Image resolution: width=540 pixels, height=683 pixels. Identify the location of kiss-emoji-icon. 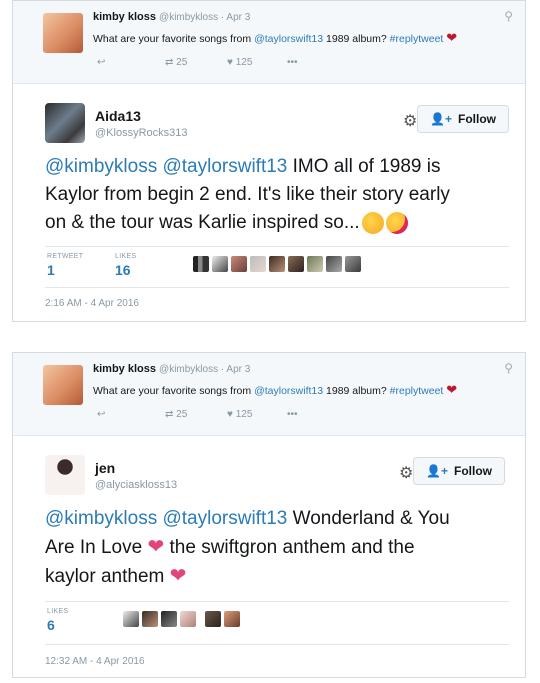
(396, 222).